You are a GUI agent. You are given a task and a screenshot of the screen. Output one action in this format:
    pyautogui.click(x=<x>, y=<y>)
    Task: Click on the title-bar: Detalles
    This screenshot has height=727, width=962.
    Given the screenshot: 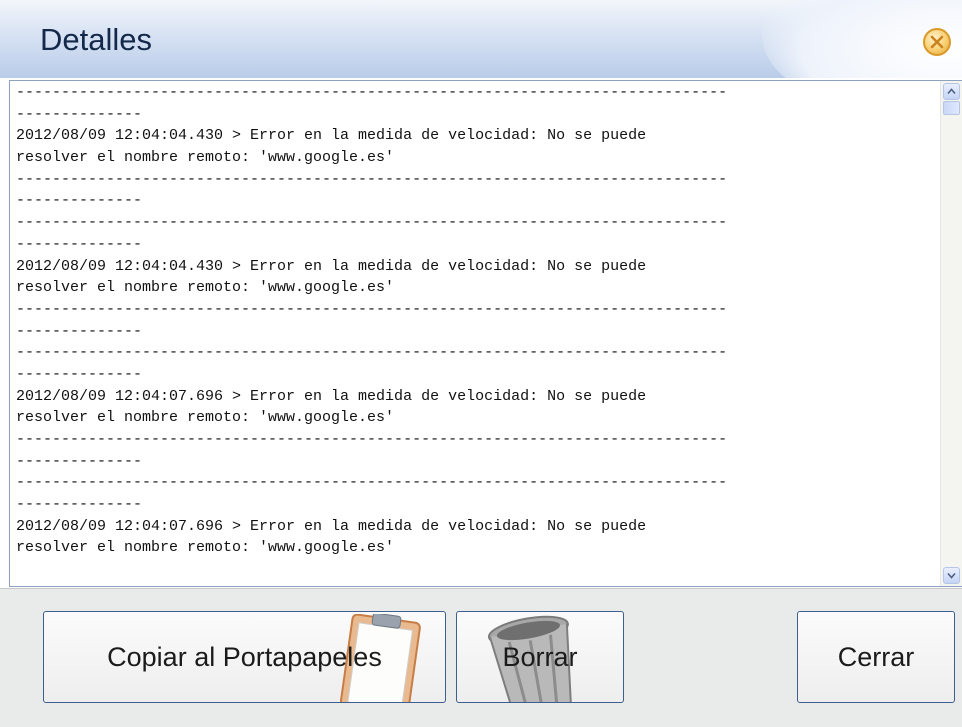 What is the action you would take?
    pyautogui.click(x=481, y=39)
    